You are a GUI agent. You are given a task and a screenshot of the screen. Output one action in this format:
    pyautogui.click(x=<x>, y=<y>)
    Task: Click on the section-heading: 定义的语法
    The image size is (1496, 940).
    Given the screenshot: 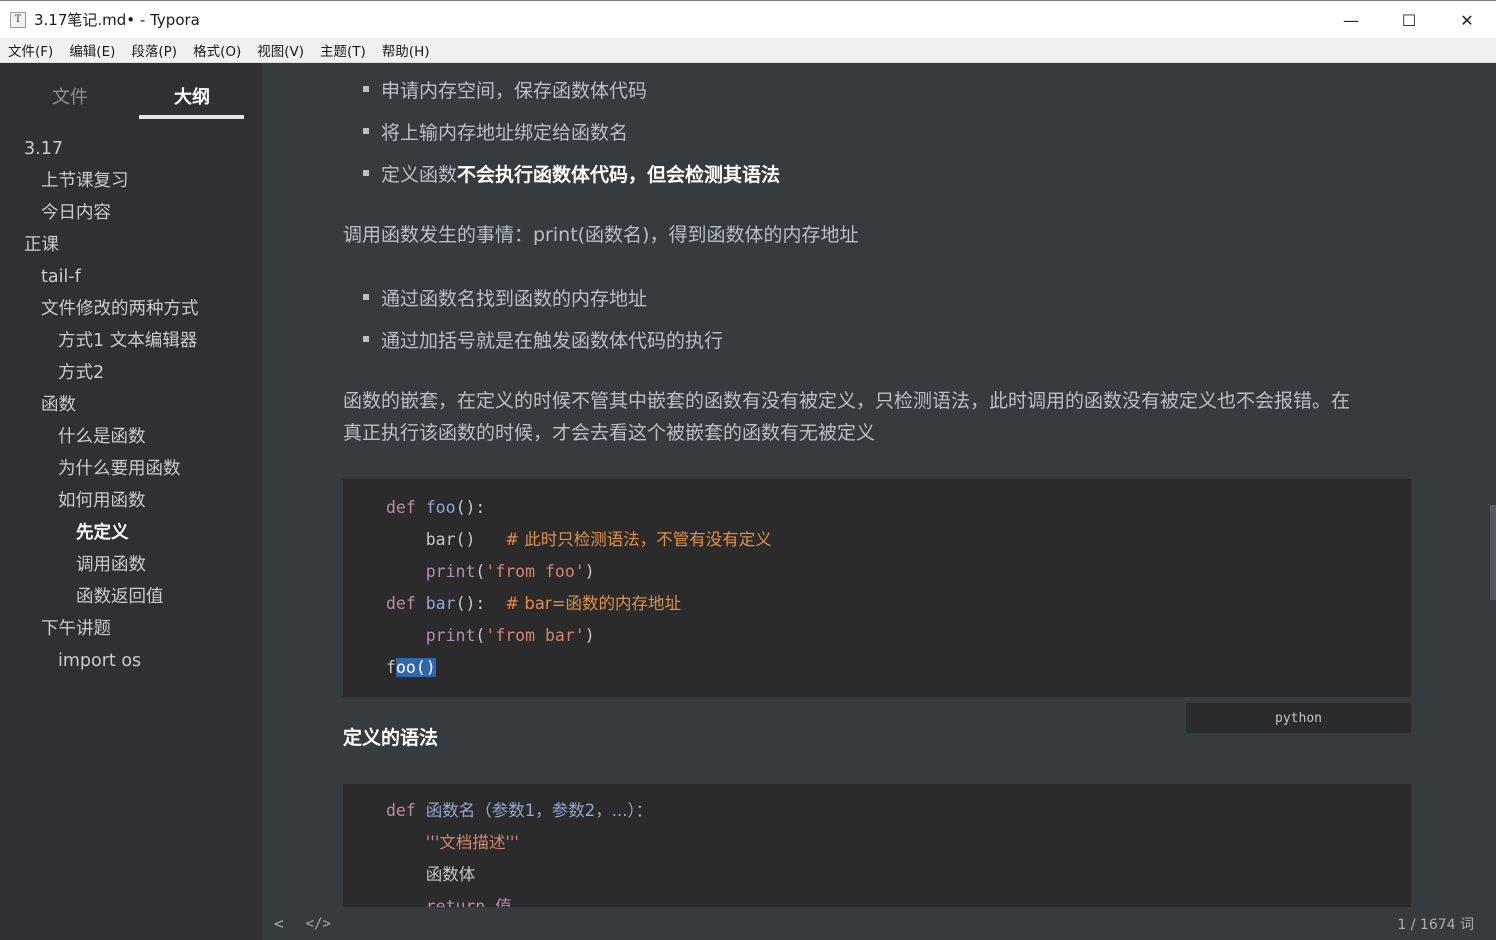 What is the action you would take?
    pyautogui.click(x=391, y=738)
    